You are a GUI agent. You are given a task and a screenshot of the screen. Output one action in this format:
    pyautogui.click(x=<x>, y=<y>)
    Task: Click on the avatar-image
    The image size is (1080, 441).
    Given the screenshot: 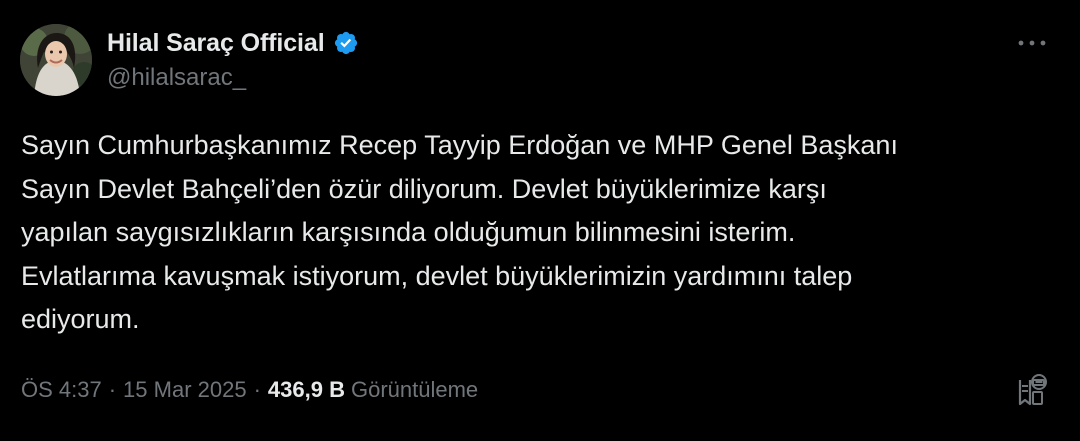 What is the action you would take?
    pyautogui.click(x=56, y=60)
    